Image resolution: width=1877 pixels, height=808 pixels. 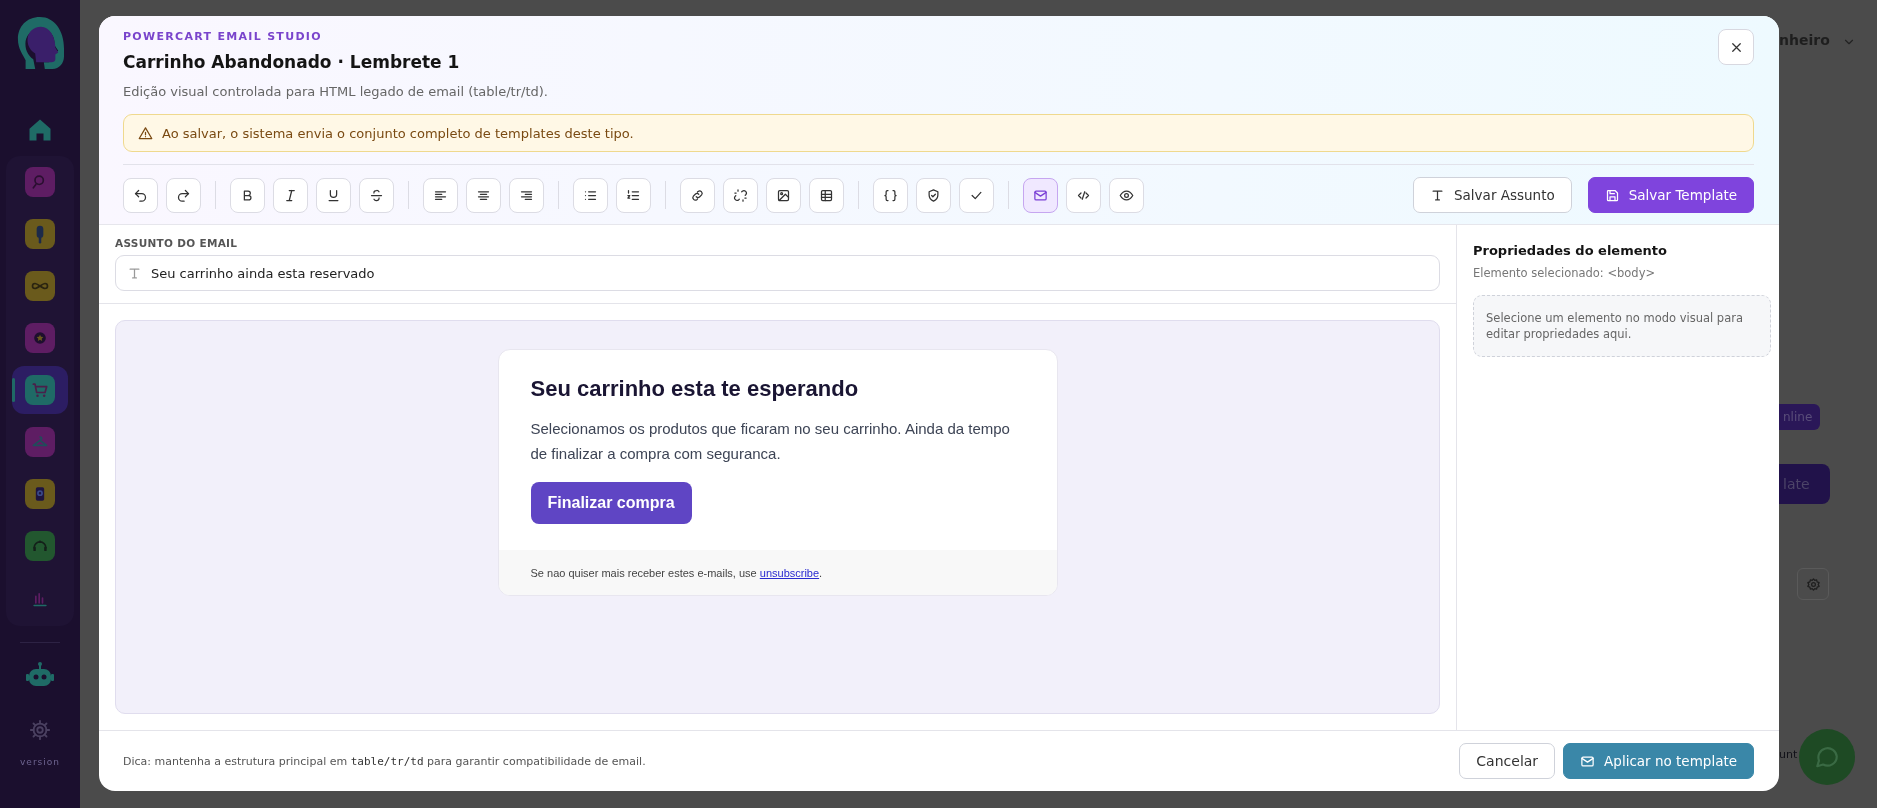 I want to click on text-icon, so click(x=134, y=273).